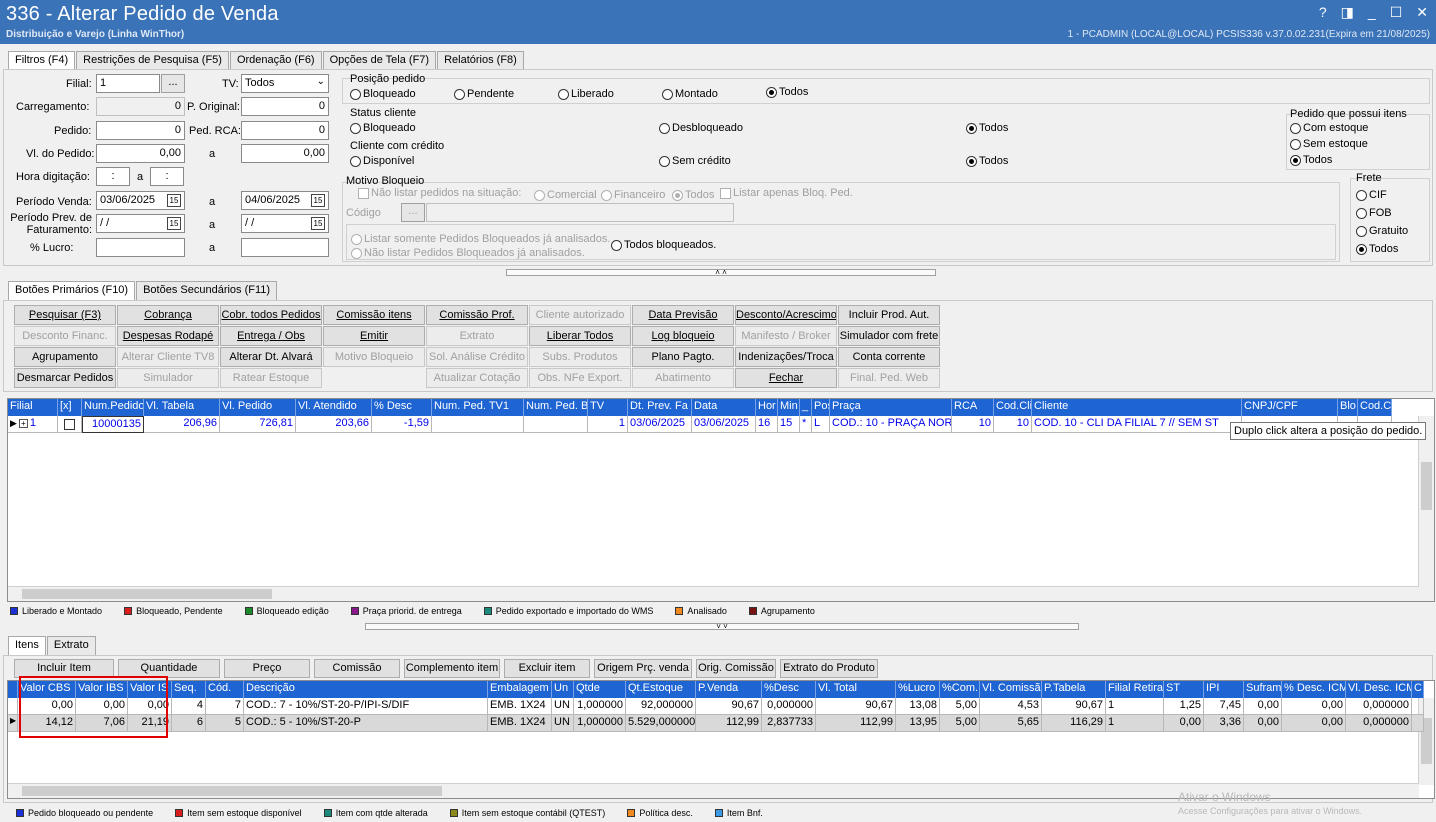  What do you see at coordinates (225, 689) in the screenshot?
I see `items-col-header: Cód.` at bounding box center [225, 689].